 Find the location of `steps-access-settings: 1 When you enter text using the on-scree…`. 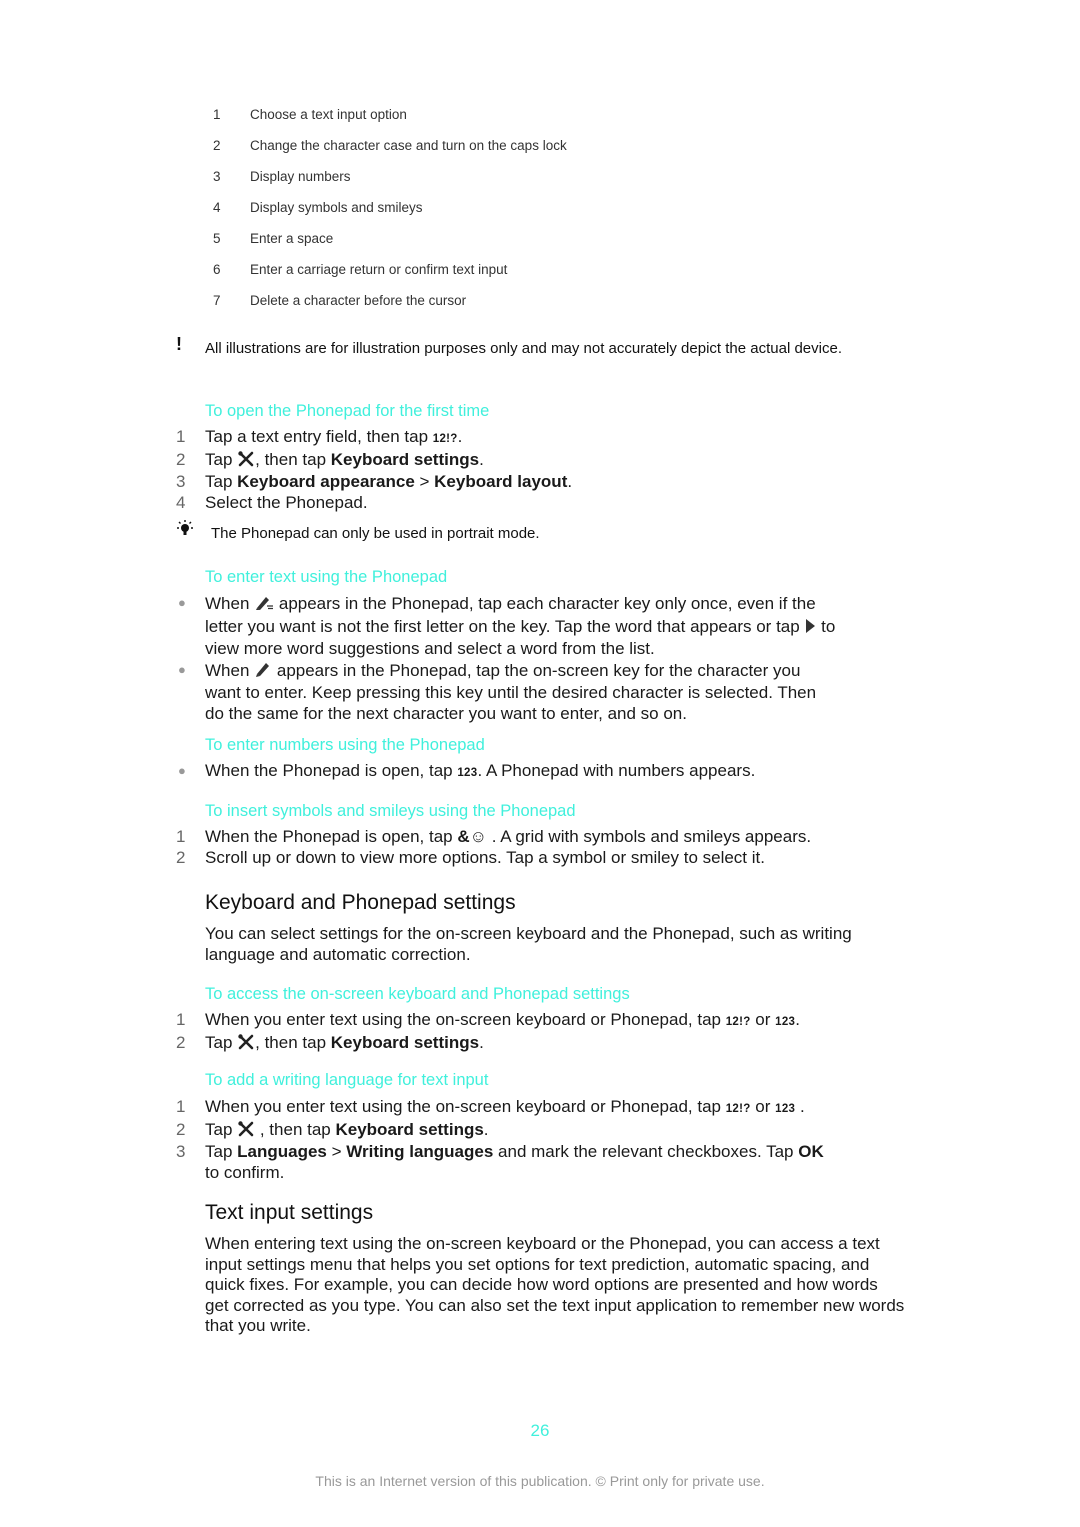

steps-access-settings: 1 When you enter text using the on-scree… is located at coordinates (536, 1032).